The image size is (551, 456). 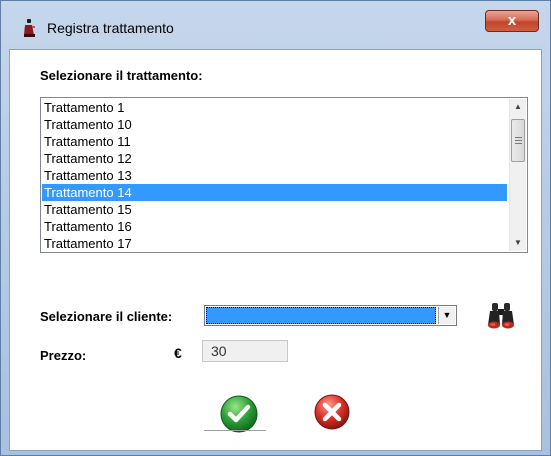 I want to click on list-item: Trattamento 12, so click(x=274, y=158).